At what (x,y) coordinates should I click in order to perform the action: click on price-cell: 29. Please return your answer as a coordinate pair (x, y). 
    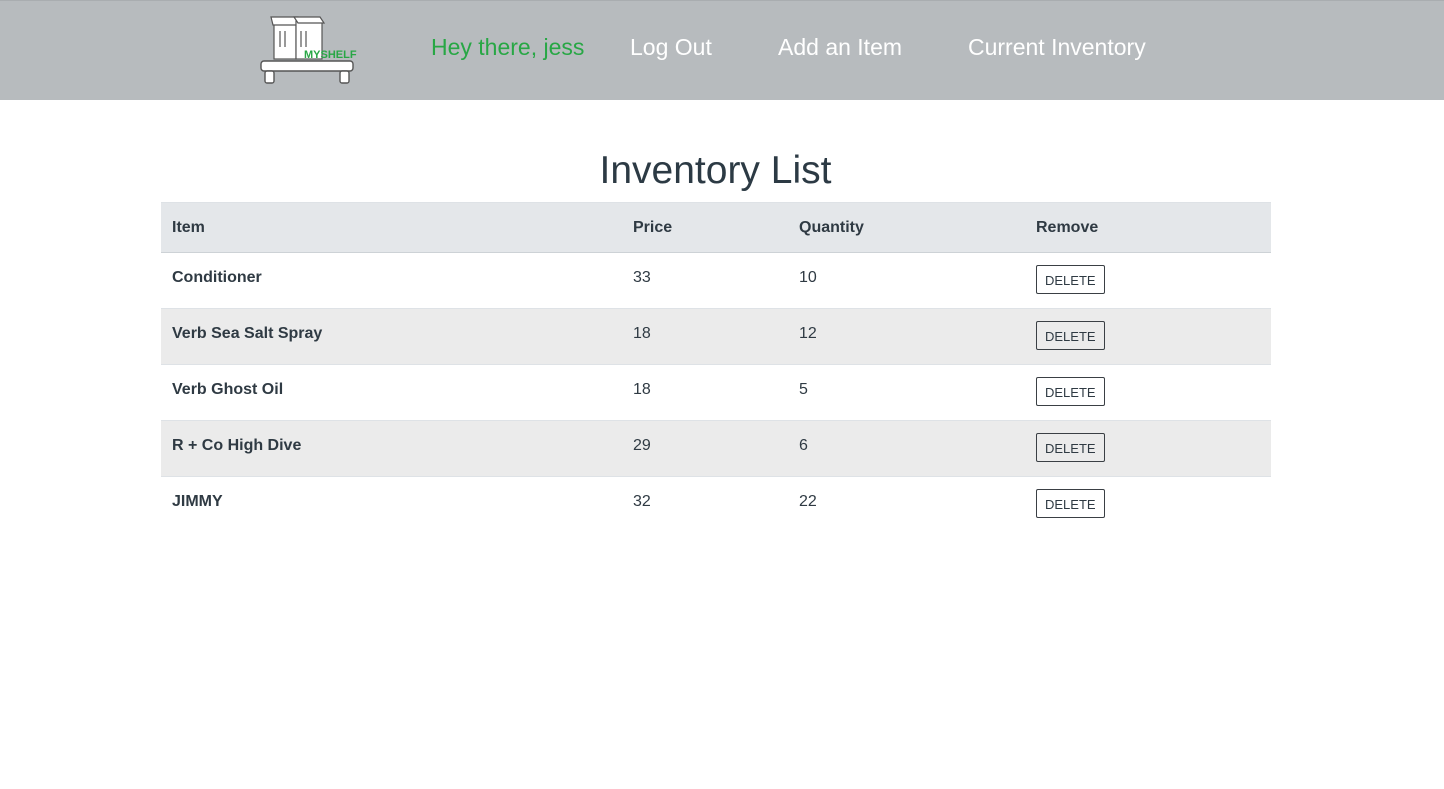
    Looking at the image, I should click on (705, 448).